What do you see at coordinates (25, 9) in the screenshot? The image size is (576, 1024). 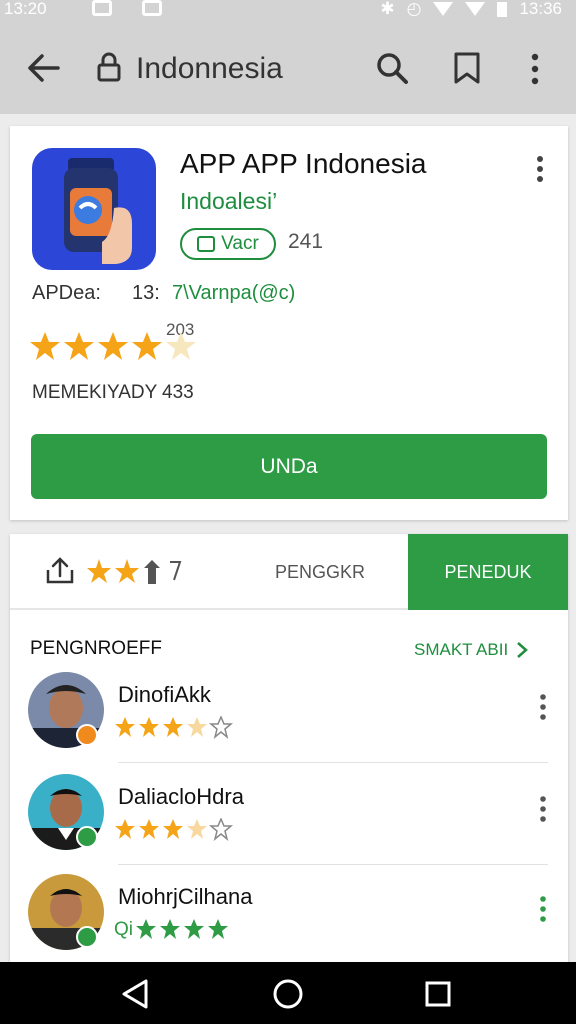 I see `status-time-left: 13:20` at bounding box center [25, 9].